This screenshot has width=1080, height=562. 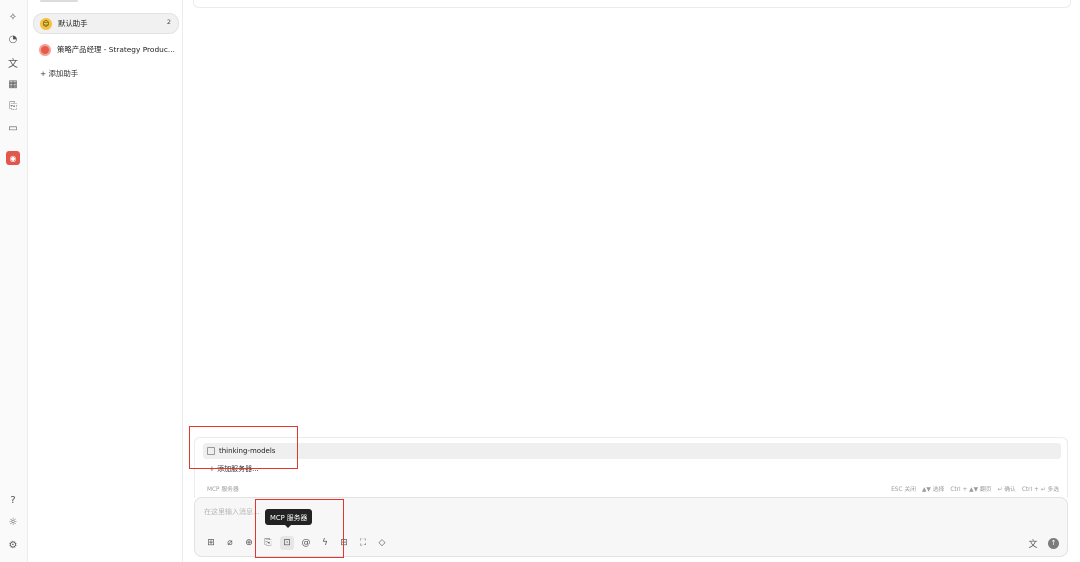 What do you see at coordinates (363, 543) in the screenshot?
I see `expand-icon: ⛶` at bounding box center [363, 543].